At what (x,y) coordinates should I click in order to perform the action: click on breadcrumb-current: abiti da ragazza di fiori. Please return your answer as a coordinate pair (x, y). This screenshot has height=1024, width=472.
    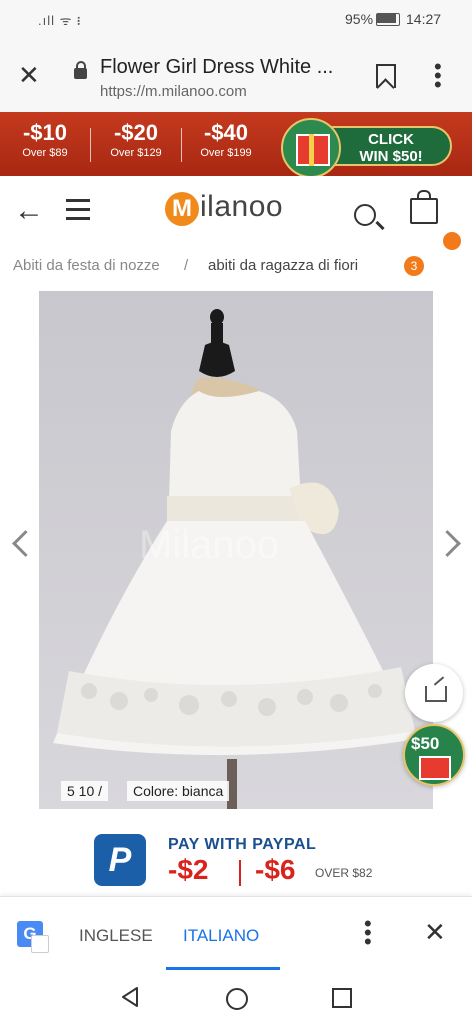
    Looking at the image, I should click on (283, 265).